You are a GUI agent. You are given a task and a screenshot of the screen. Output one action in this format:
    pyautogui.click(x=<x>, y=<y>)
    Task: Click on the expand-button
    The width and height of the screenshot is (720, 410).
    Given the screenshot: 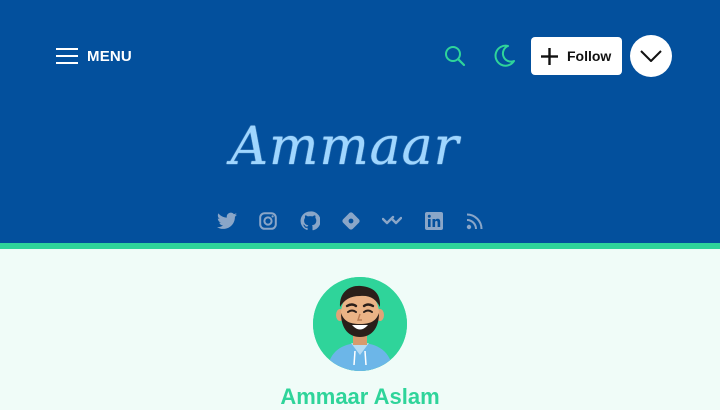 What is the action you would take?
    pyautogui.click(x=651, y=56)
    